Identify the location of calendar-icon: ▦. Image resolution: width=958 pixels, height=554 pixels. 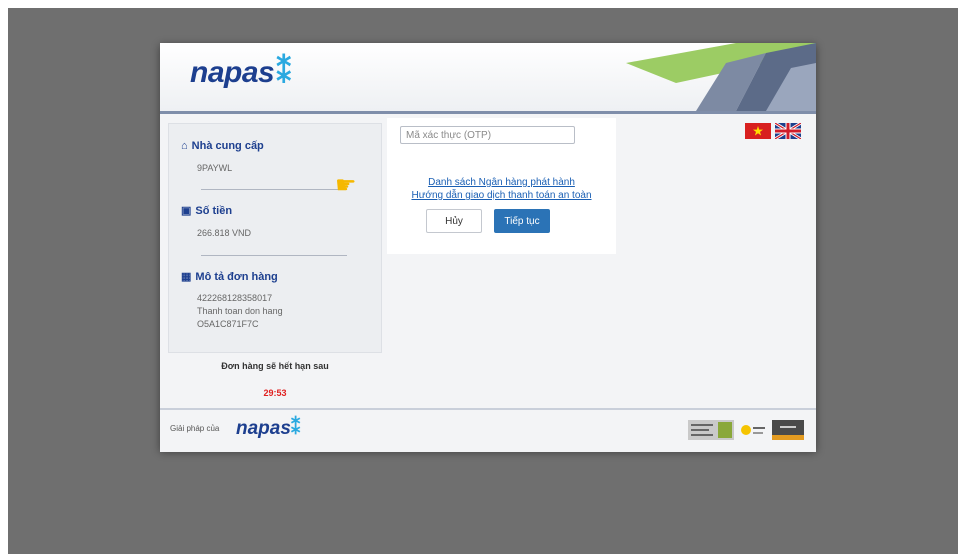
(186, 277).